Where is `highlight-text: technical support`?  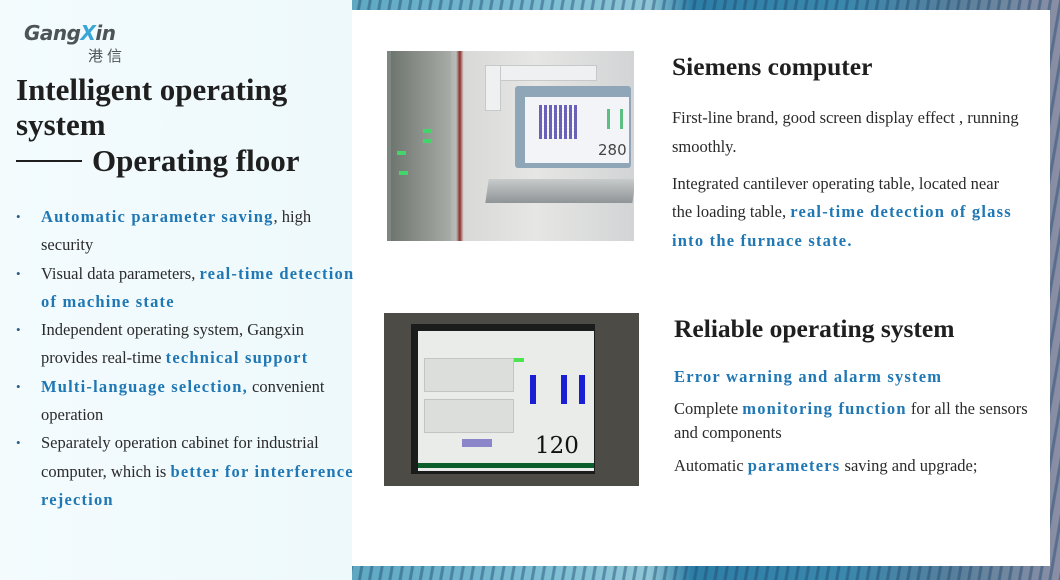
highlight-text: technical support is located at coordinates (237, 358).